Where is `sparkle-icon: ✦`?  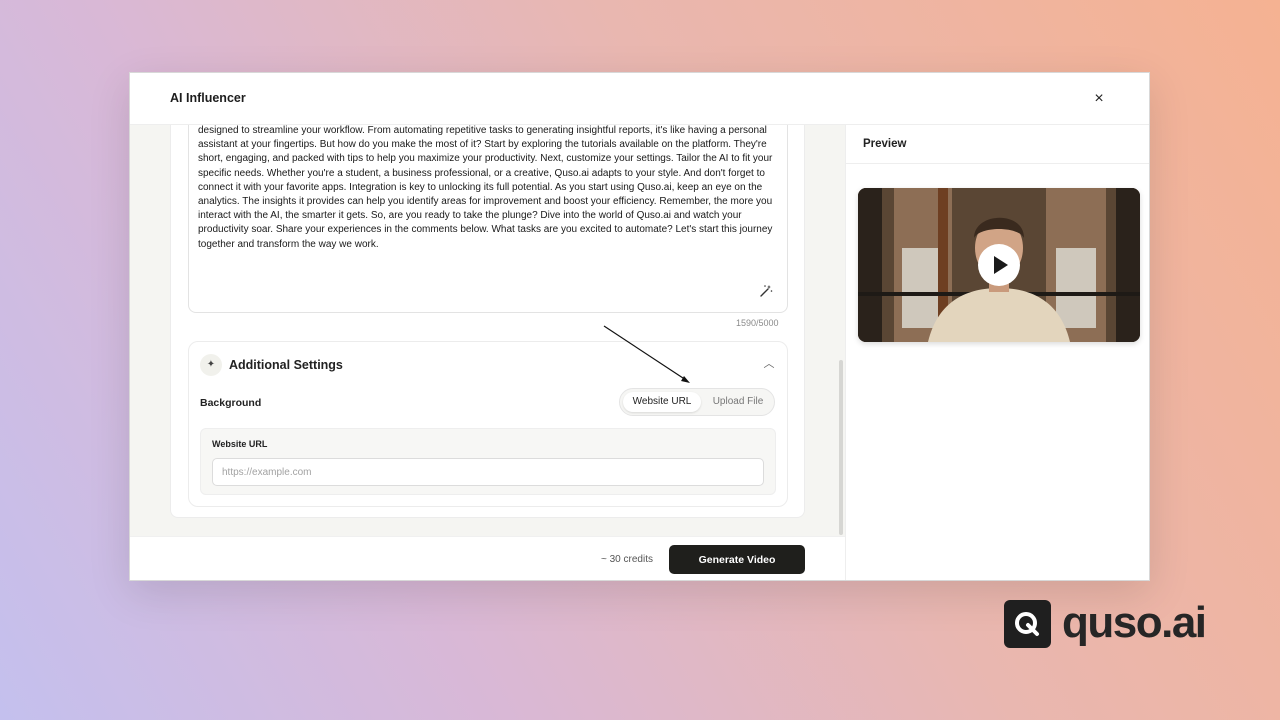 sparkle-icon: ✦ is located at coordinates (211, 365).